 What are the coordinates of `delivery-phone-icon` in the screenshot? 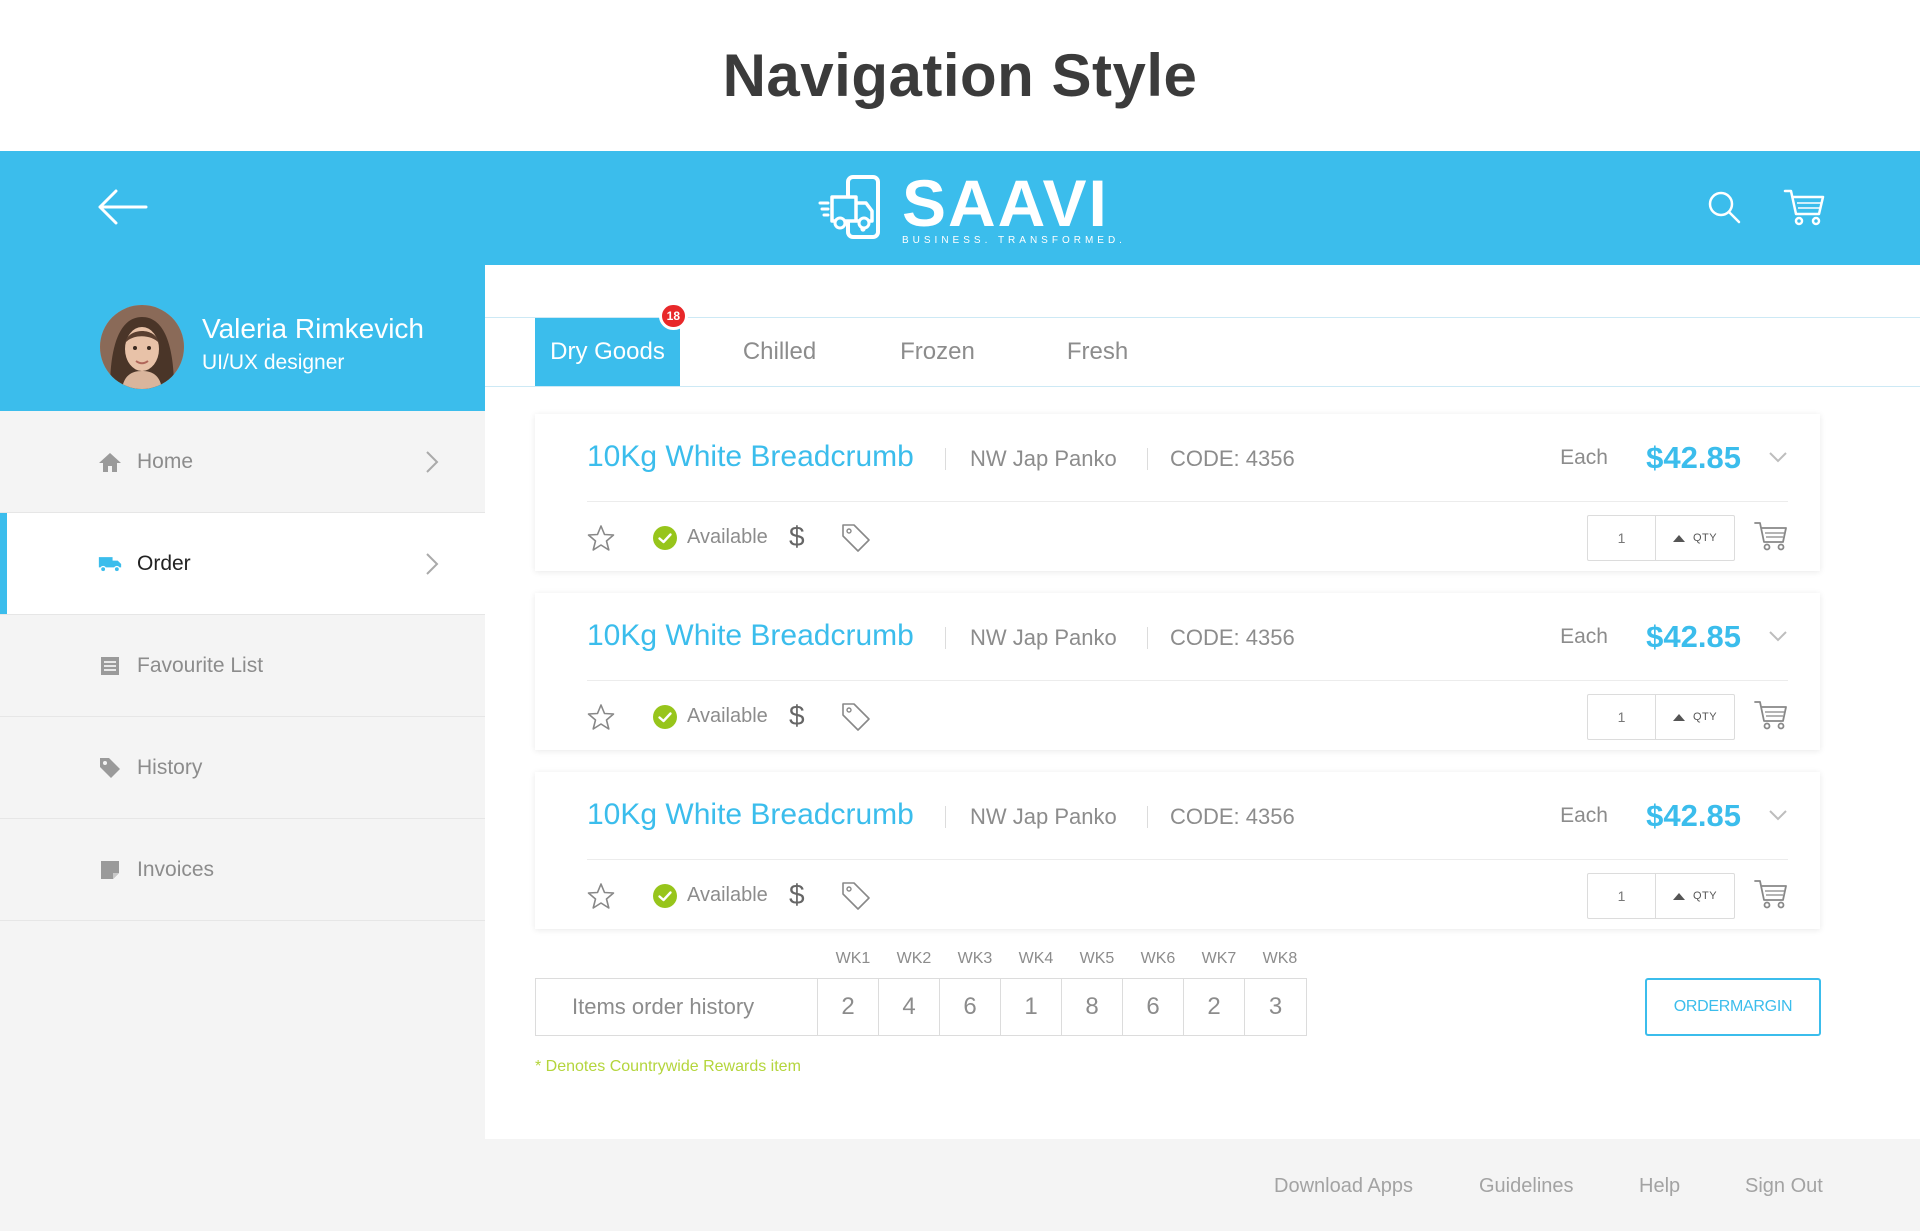 It's located at (856, 209).